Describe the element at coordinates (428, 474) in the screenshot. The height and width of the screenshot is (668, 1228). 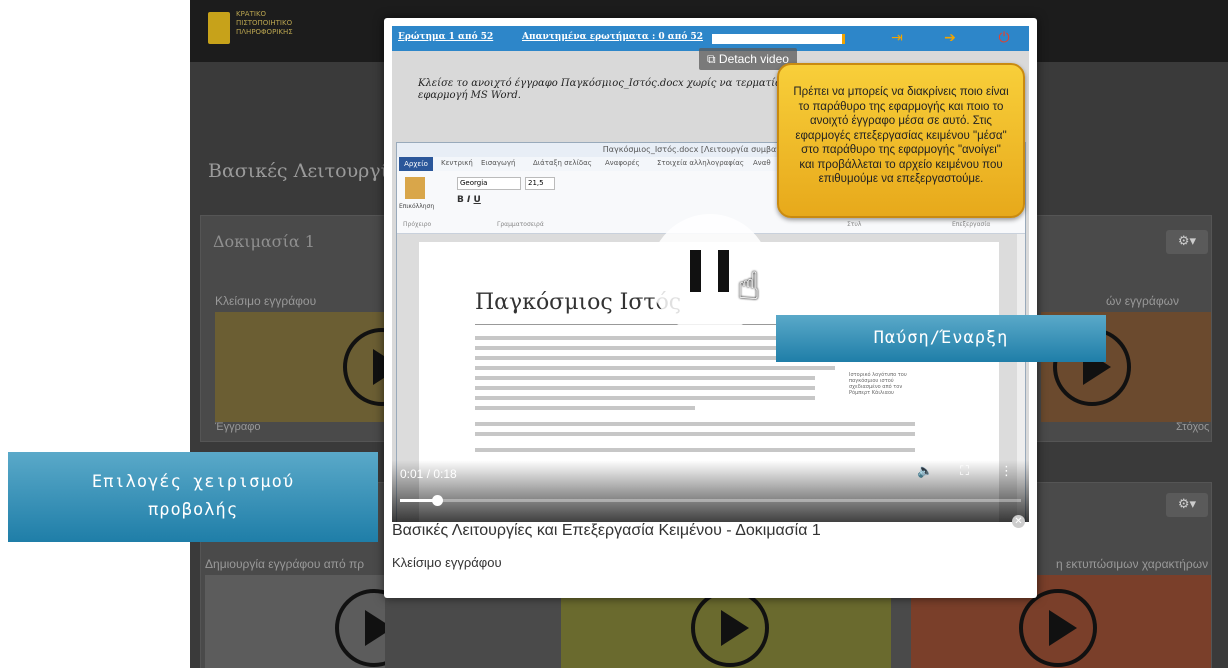
I see `playback-time: 0:01 / 0:18` at that location.